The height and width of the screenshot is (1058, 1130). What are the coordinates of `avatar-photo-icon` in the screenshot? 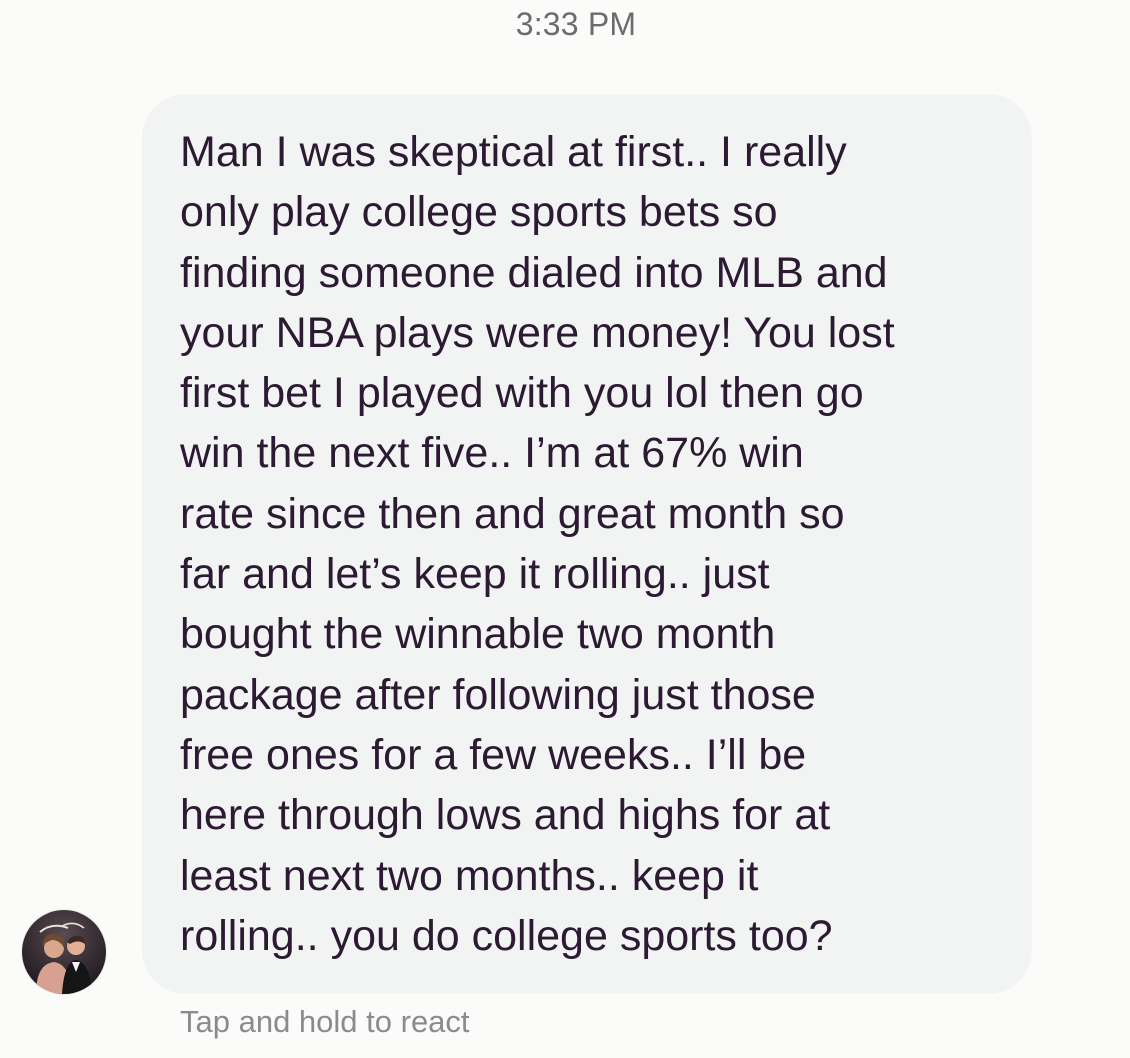 It's located at (64, 952).